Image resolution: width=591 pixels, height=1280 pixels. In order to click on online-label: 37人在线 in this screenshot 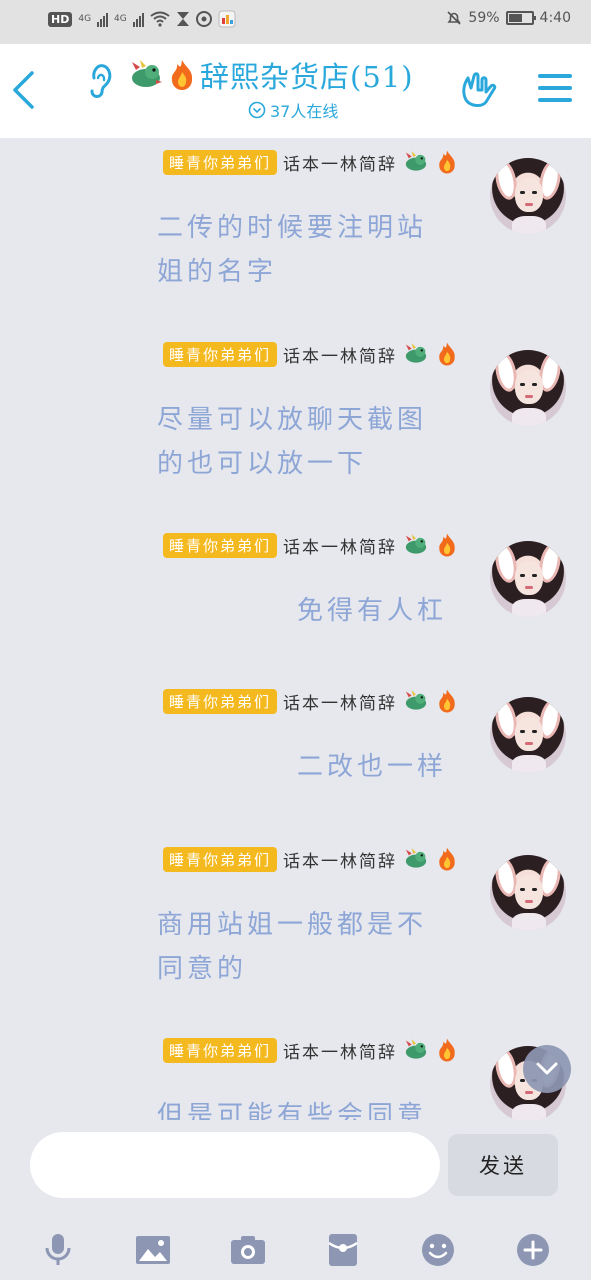, I will do `click(304, 111)`.